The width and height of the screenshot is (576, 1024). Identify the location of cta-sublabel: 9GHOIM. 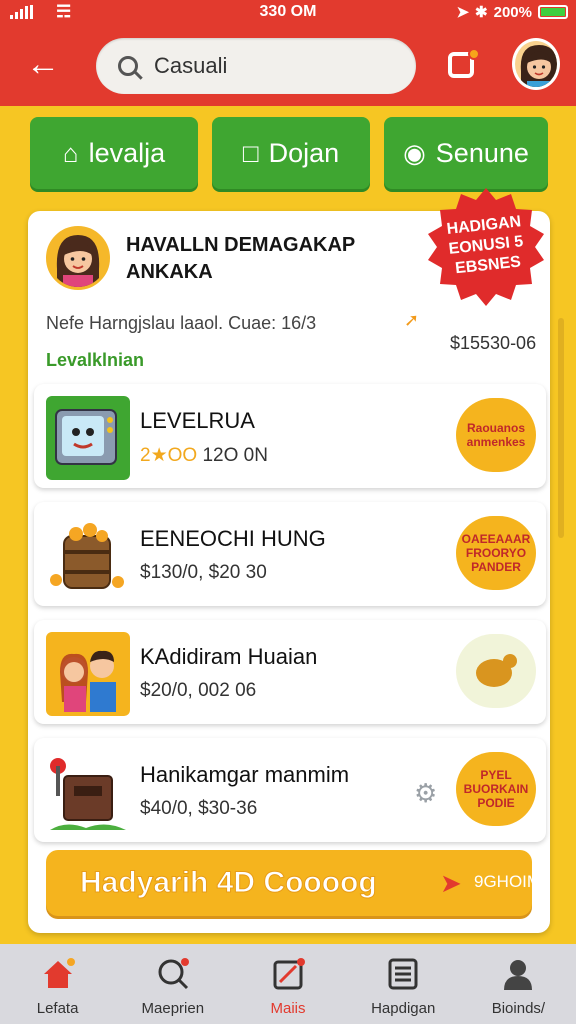
(508, 881).